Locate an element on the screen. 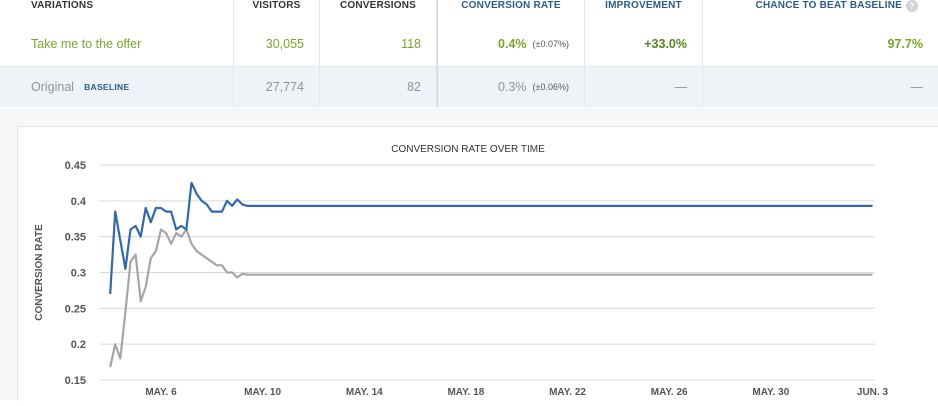  header-chance-to-beat: CHANCE TO BEAT BASELINE? is located at coordinates (820, 11).